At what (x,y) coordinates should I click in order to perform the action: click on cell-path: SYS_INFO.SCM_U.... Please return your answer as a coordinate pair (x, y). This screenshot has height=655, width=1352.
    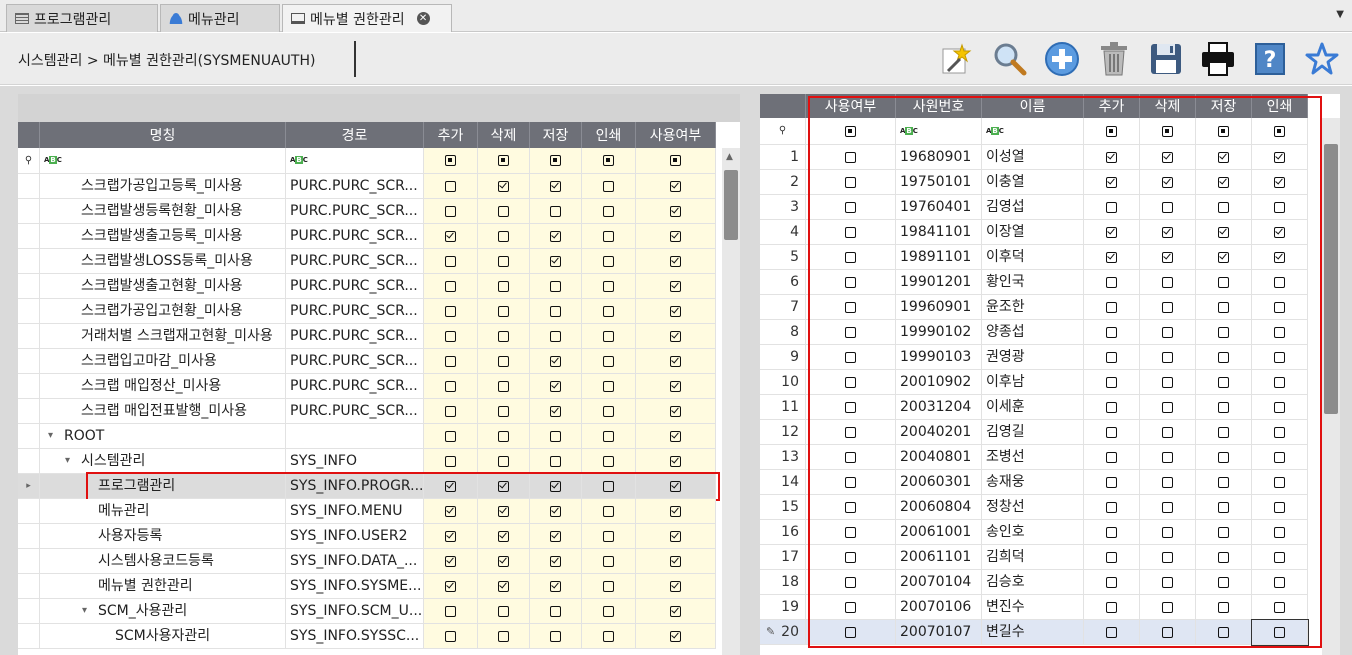
    Looking at the image, I should click on (355, 611).